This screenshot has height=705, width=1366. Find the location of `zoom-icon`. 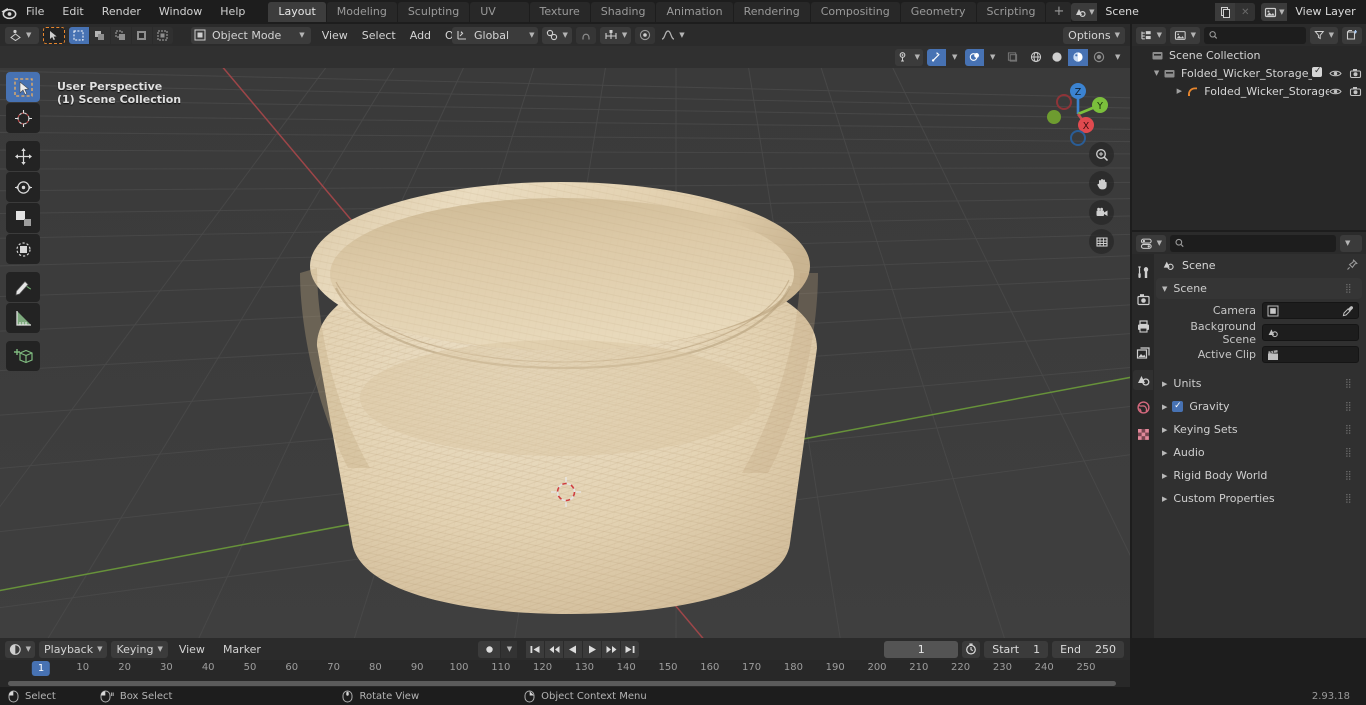

zoom-icon is located at coordinates (1101, 154).